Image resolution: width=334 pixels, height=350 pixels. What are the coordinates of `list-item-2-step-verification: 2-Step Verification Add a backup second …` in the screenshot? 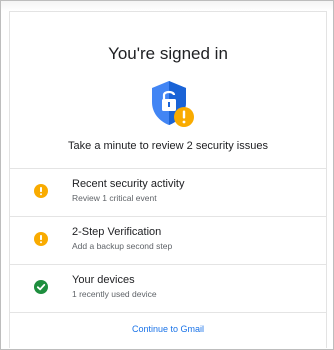 It's located at (168, 240).